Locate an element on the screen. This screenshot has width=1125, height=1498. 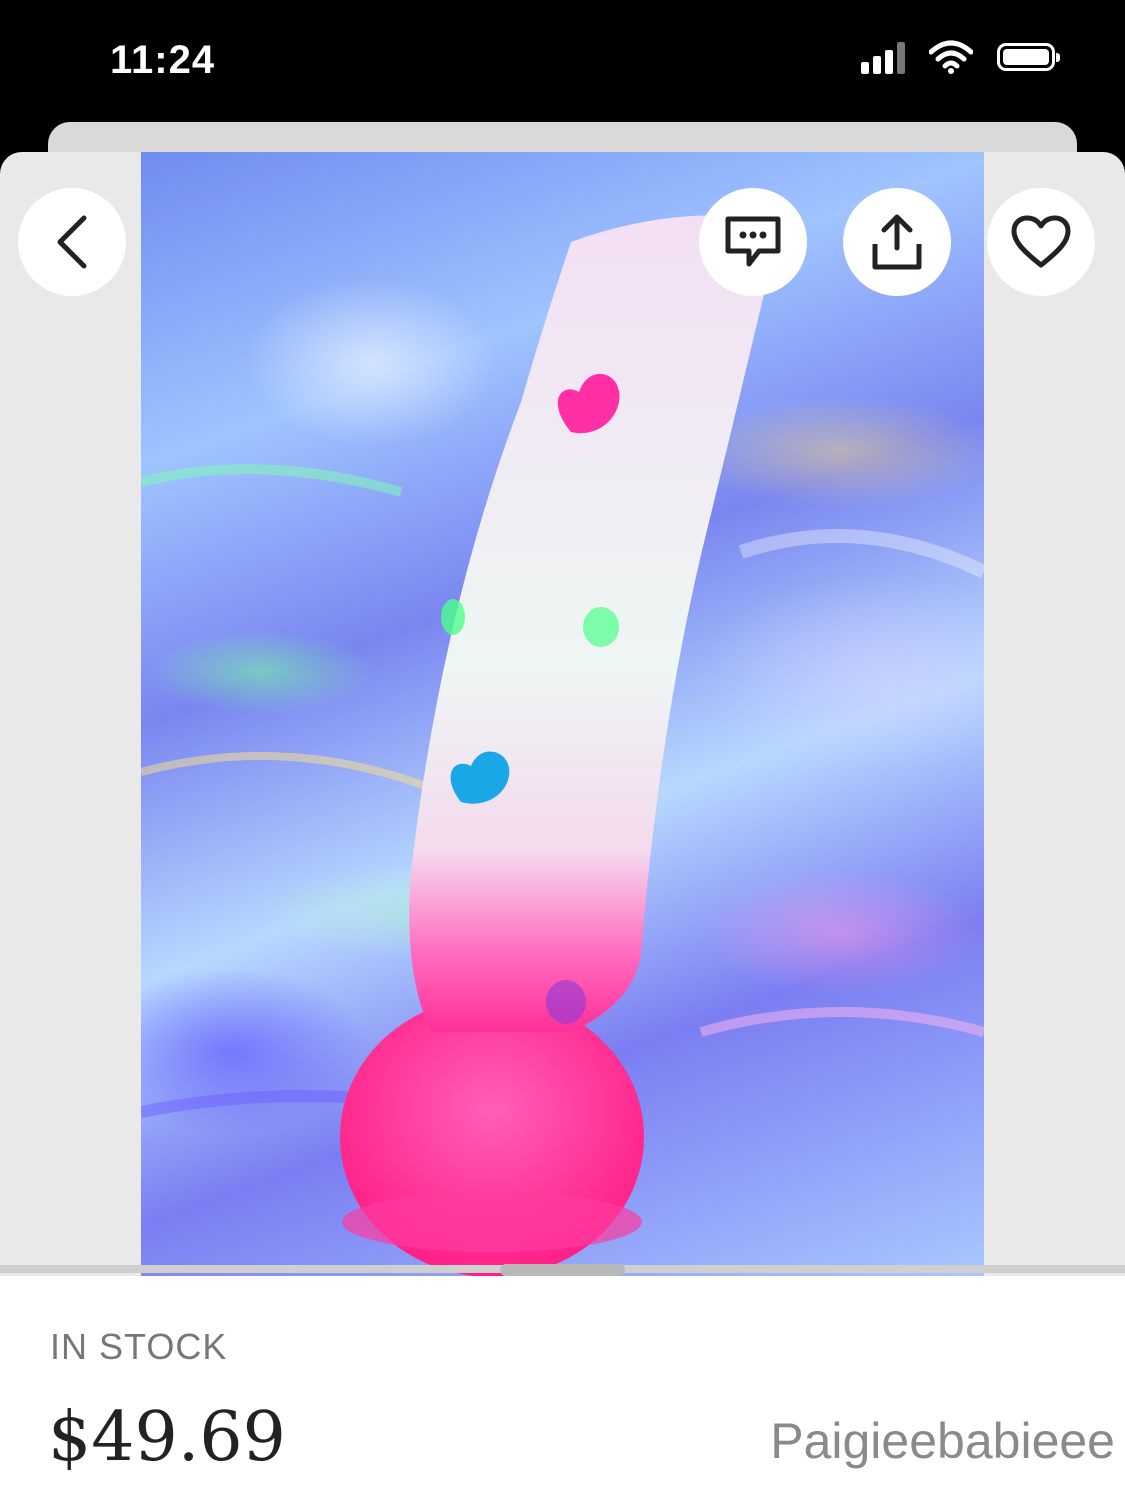
heart-icon is located at coordinates (1041, 241).